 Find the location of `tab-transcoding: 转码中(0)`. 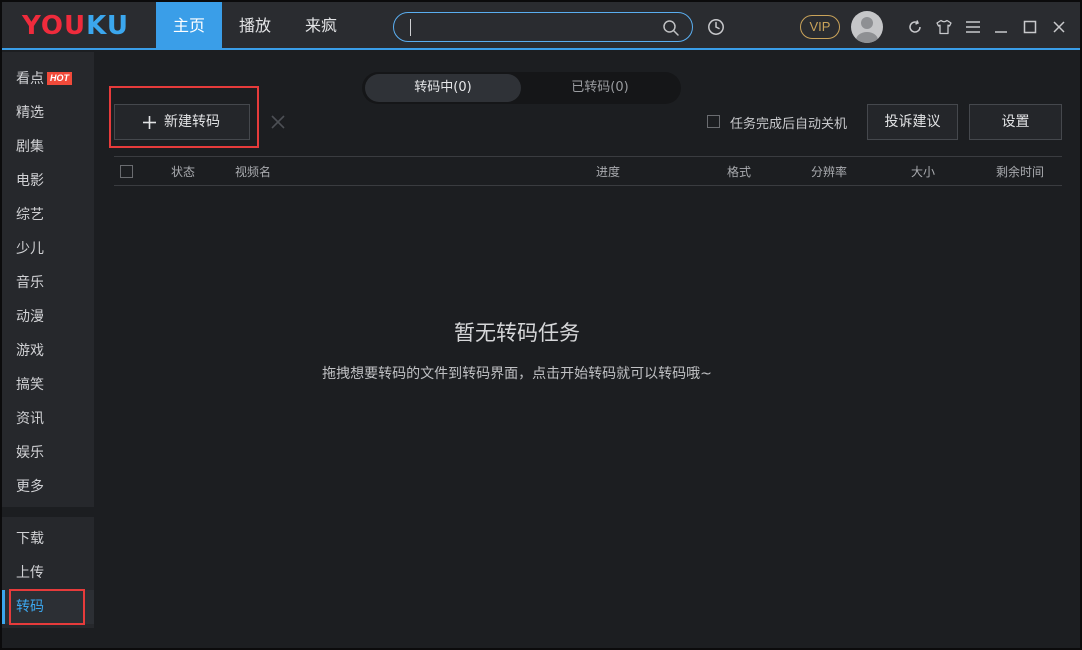

tab-transcoding: 转码中(0) is located at coordinates (443, 88).